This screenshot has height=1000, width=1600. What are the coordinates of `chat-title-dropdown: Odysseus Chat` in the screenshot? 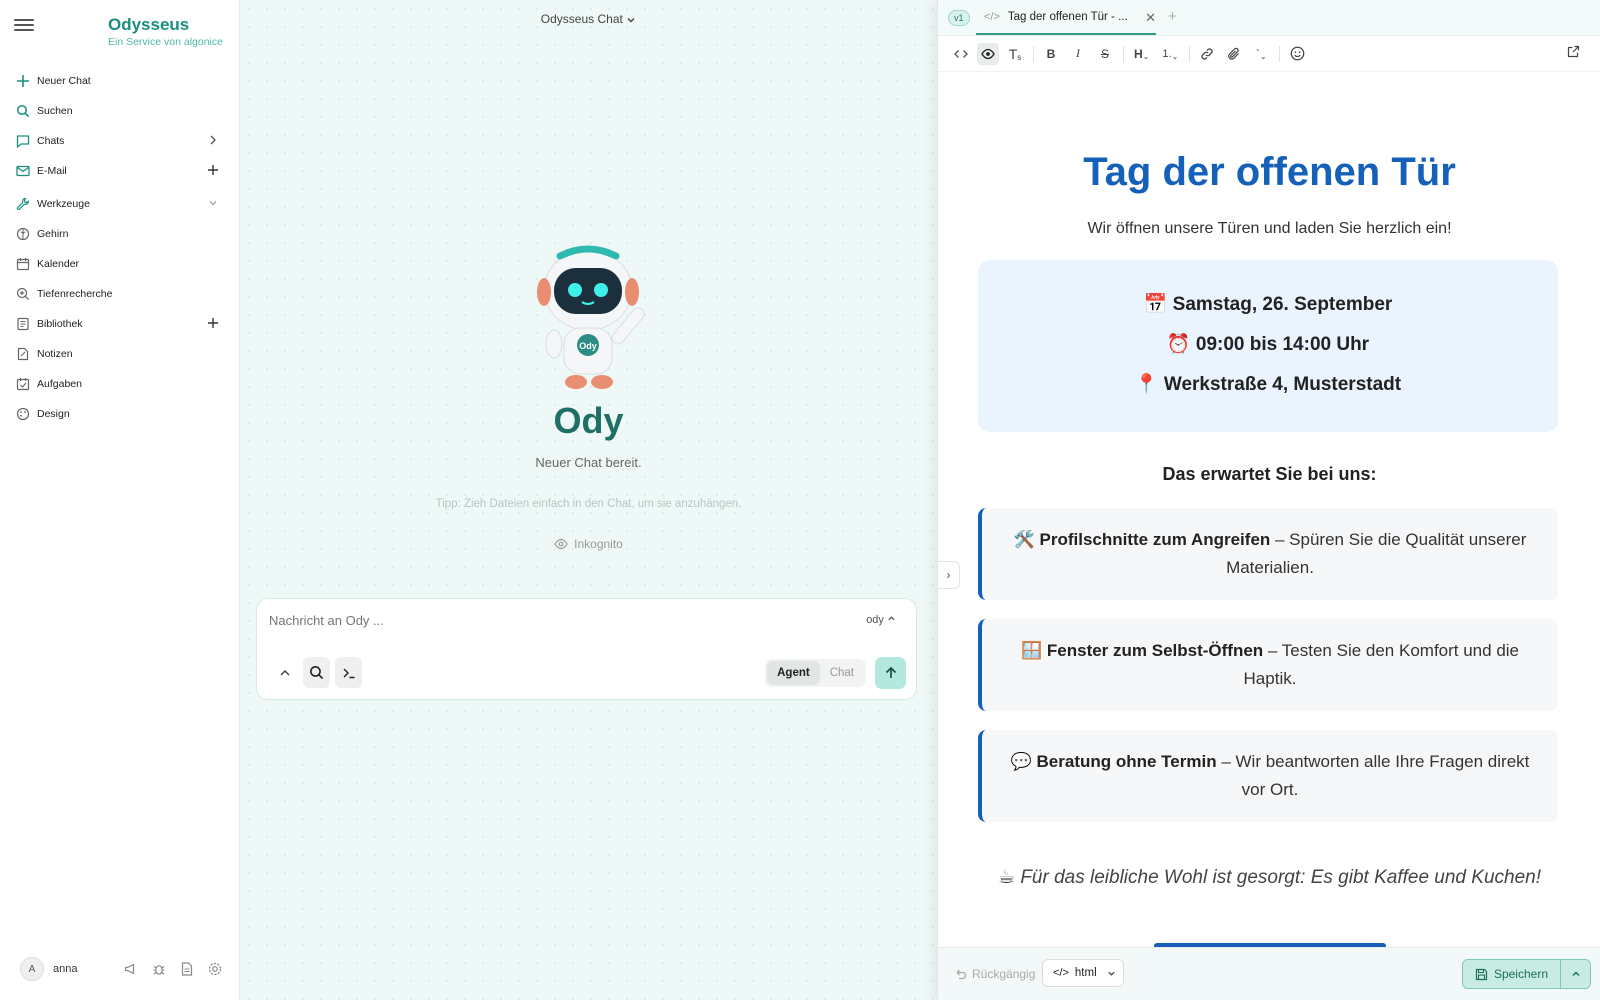 It's located at (588, 19).